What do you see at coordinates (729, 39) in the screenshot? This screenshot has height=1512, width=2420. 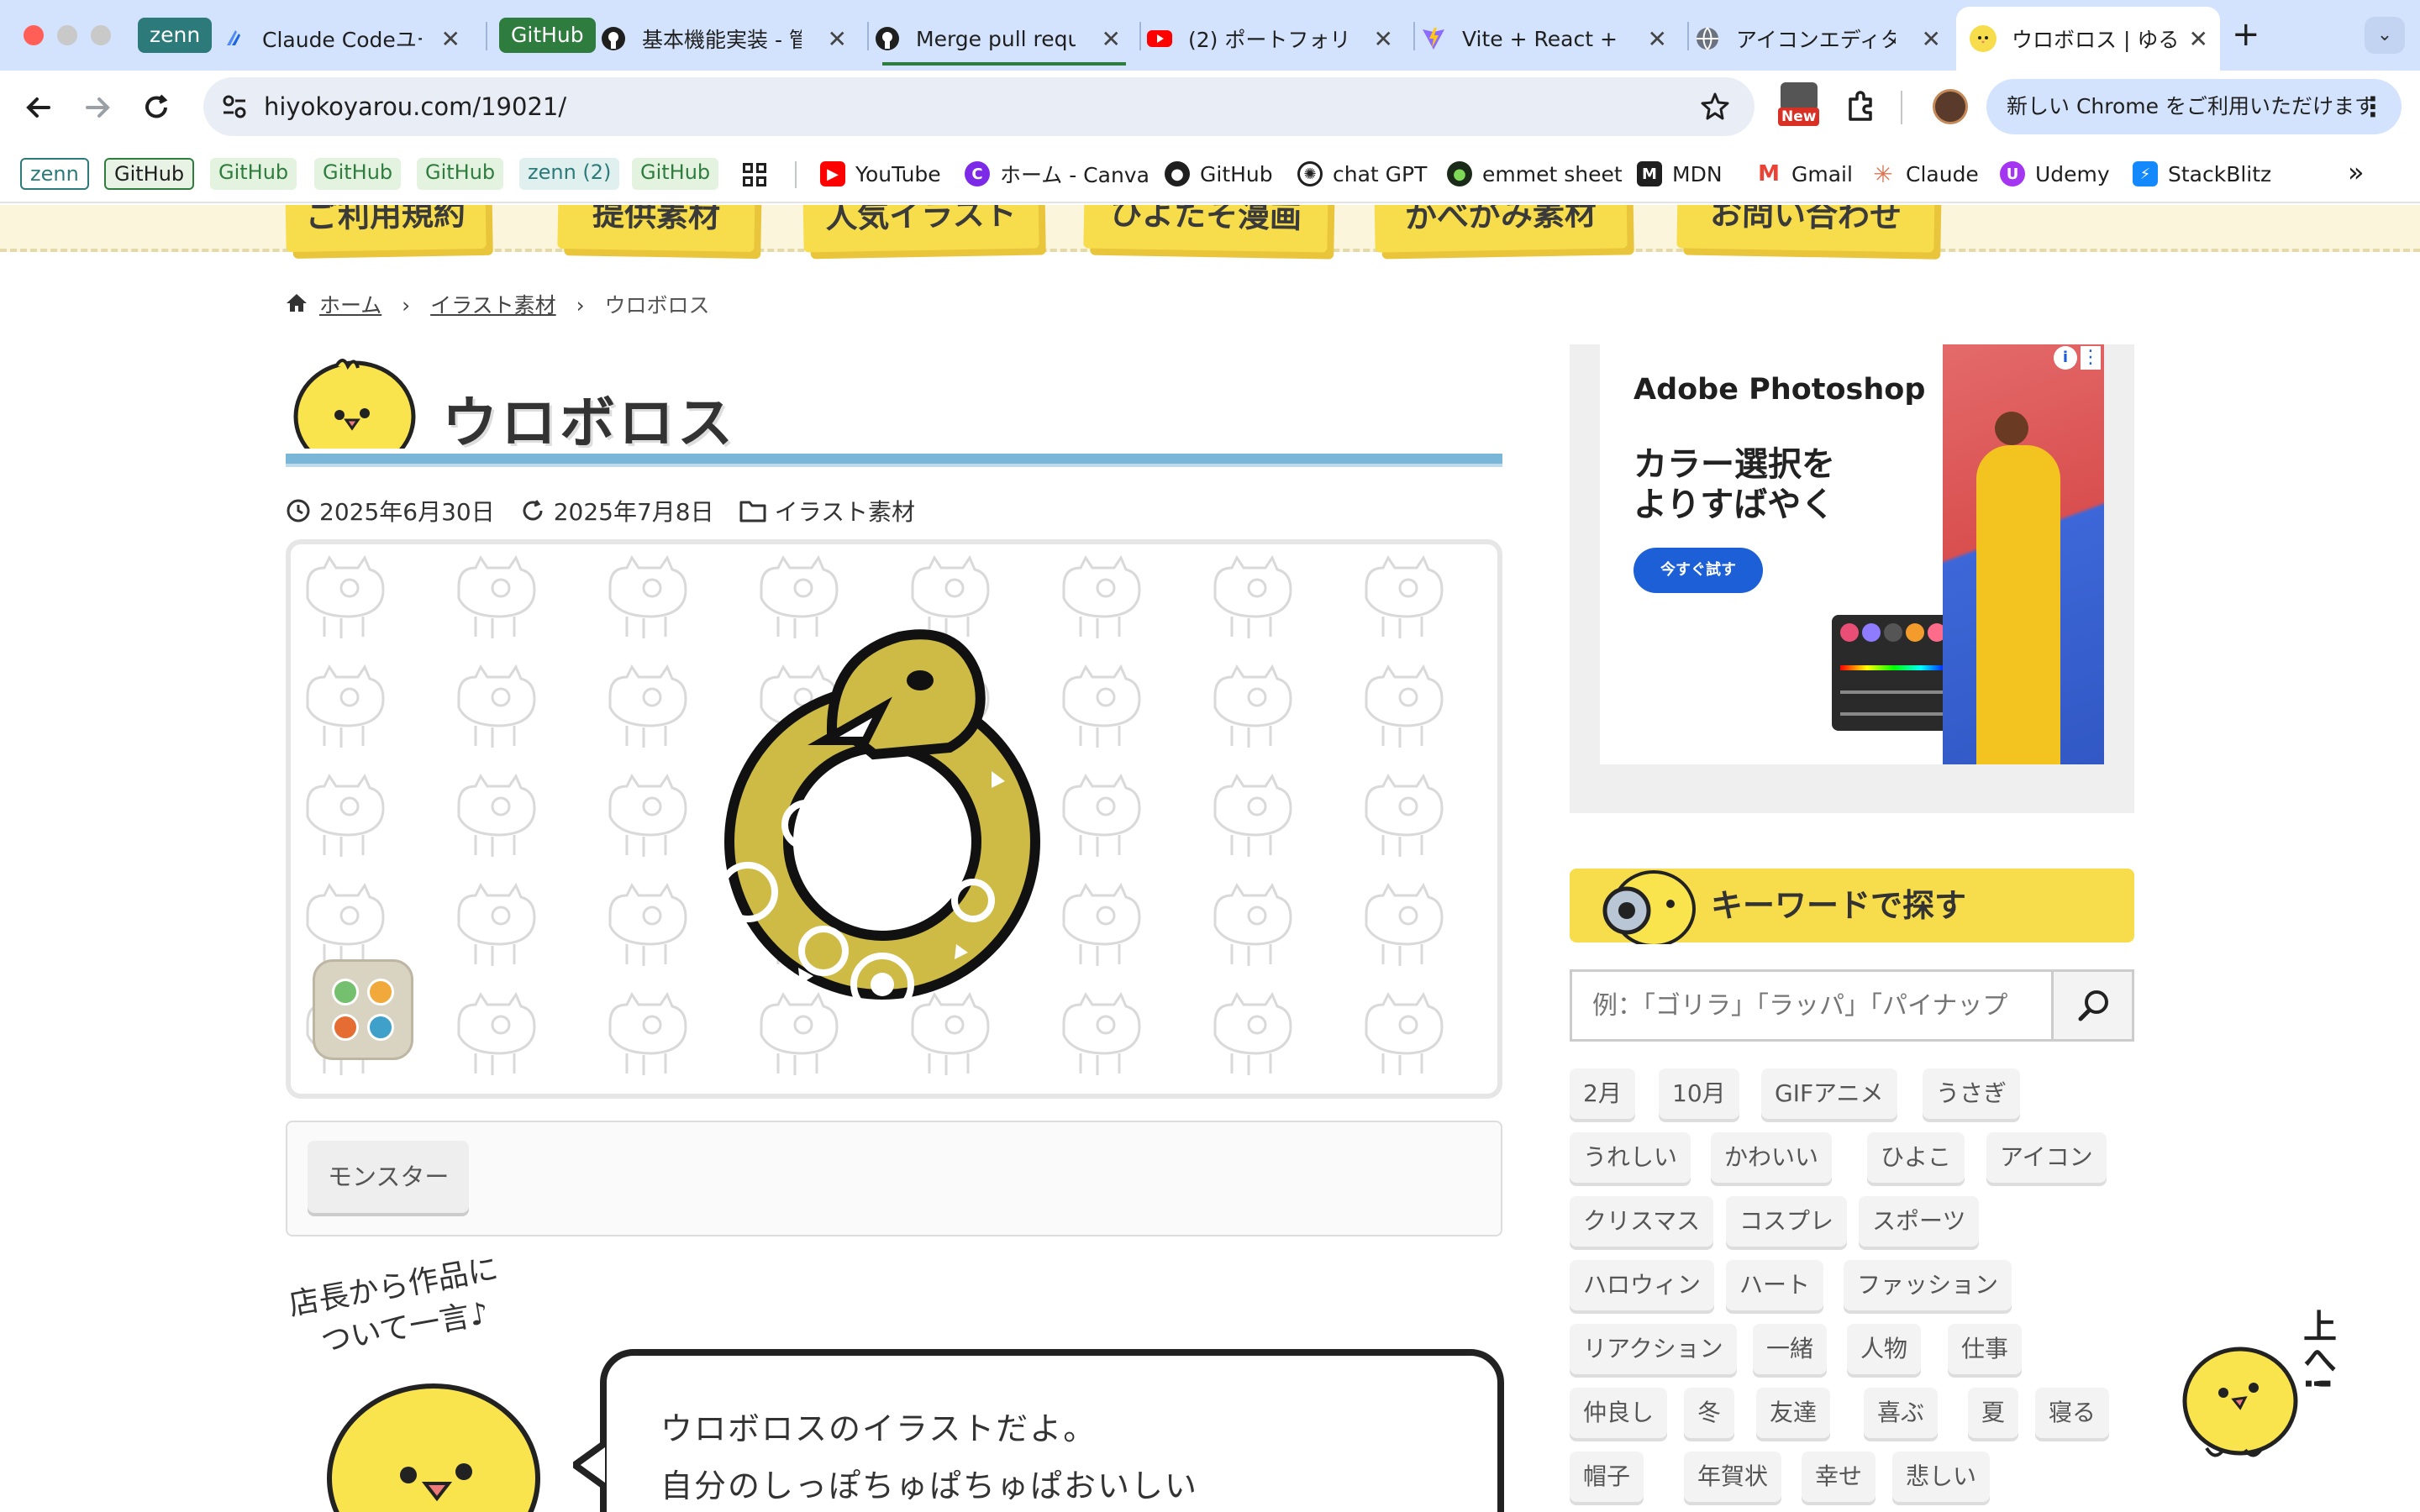 I see `tab-github-issue: 基本機能実装 - 管 ✕` at bounding box center [729, 39].